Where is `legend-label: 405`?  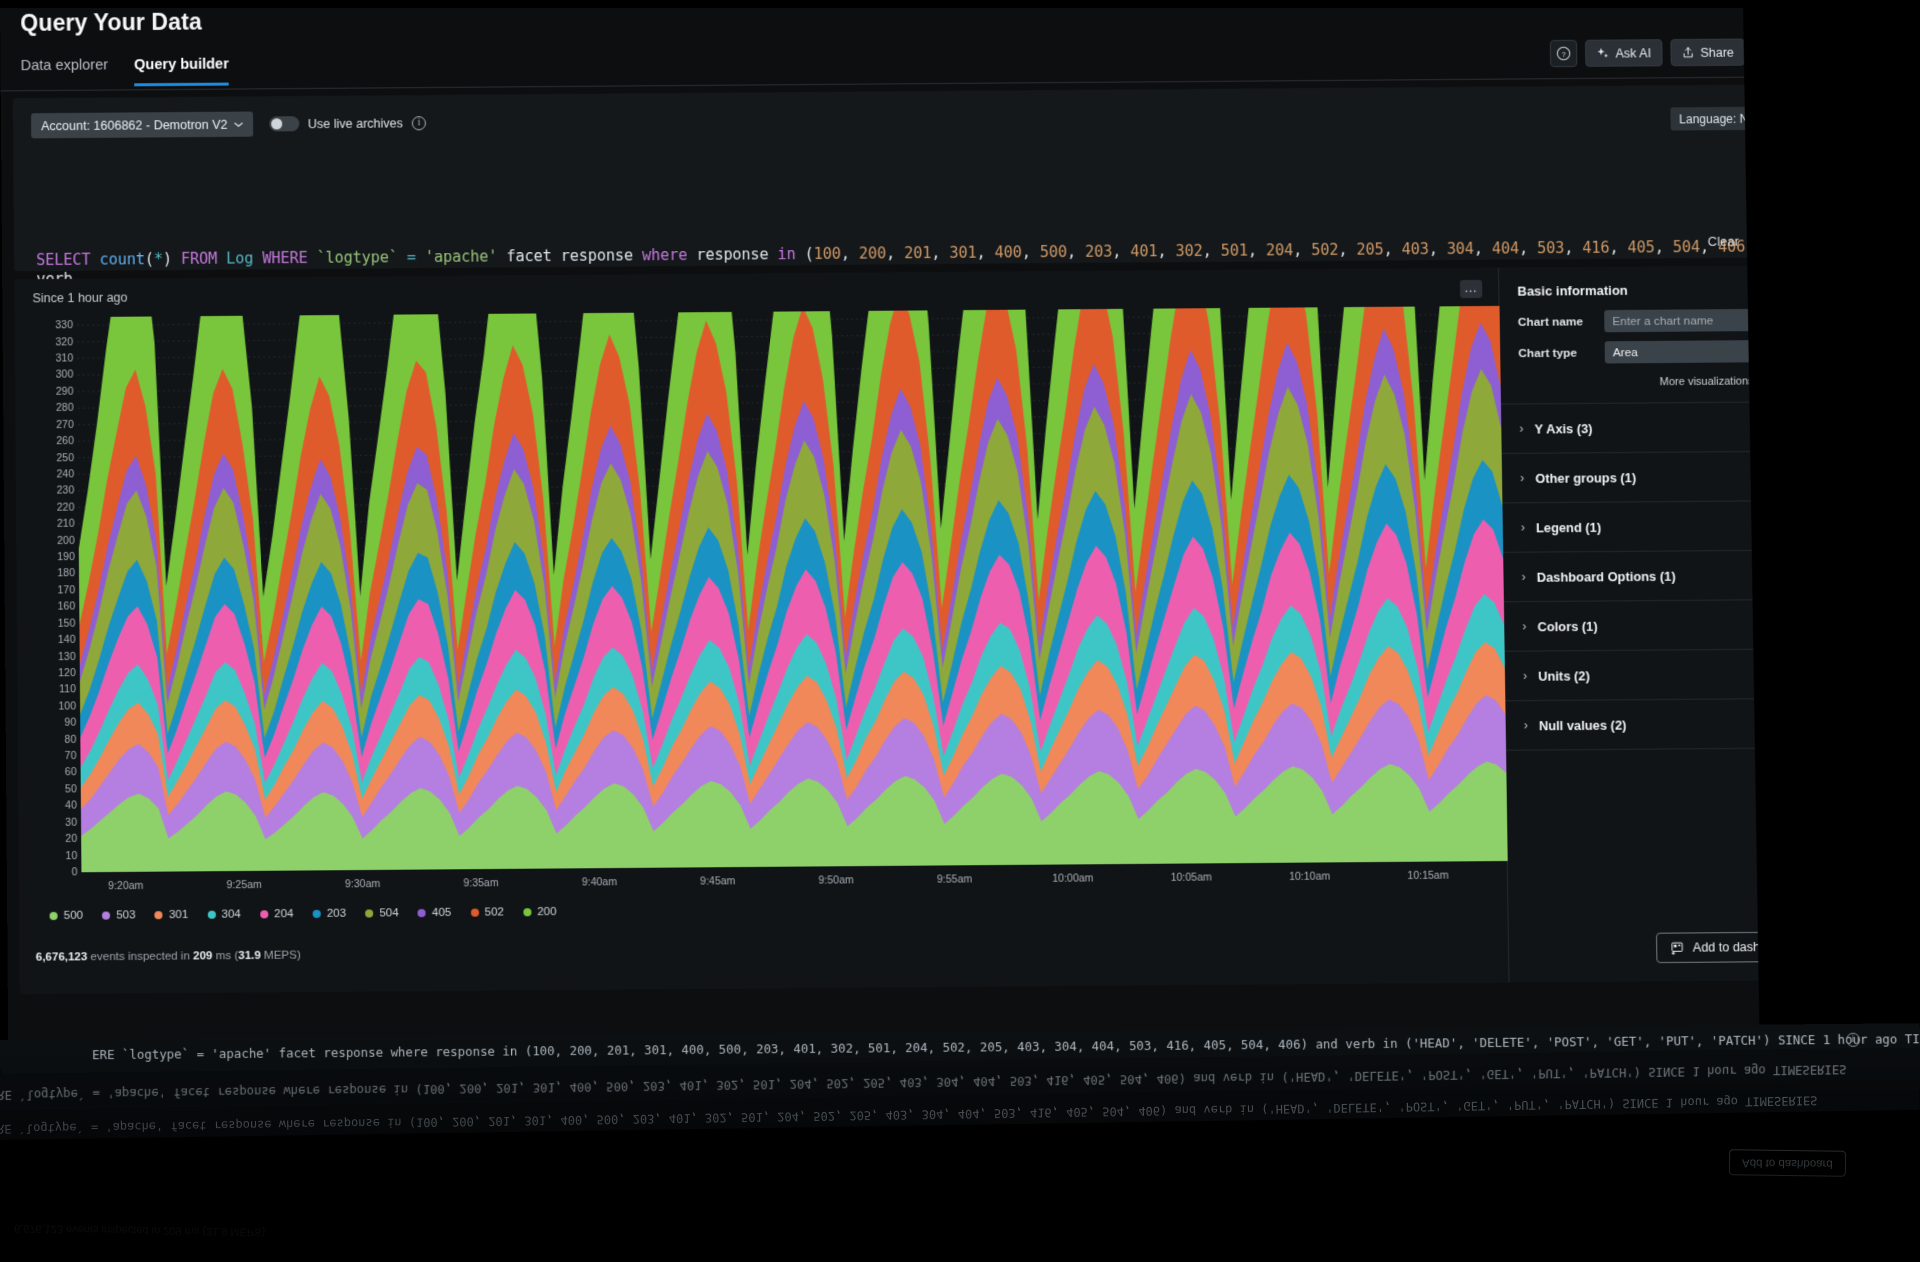
legend-label: 405 is located at coordinates (441, 913).